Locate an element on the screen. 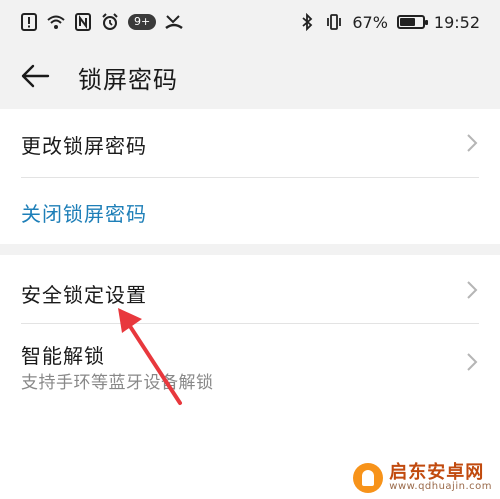 This screenshot has width=500, height=499. title-bar: 锁屏密码 is located at coordinates (250, 76).